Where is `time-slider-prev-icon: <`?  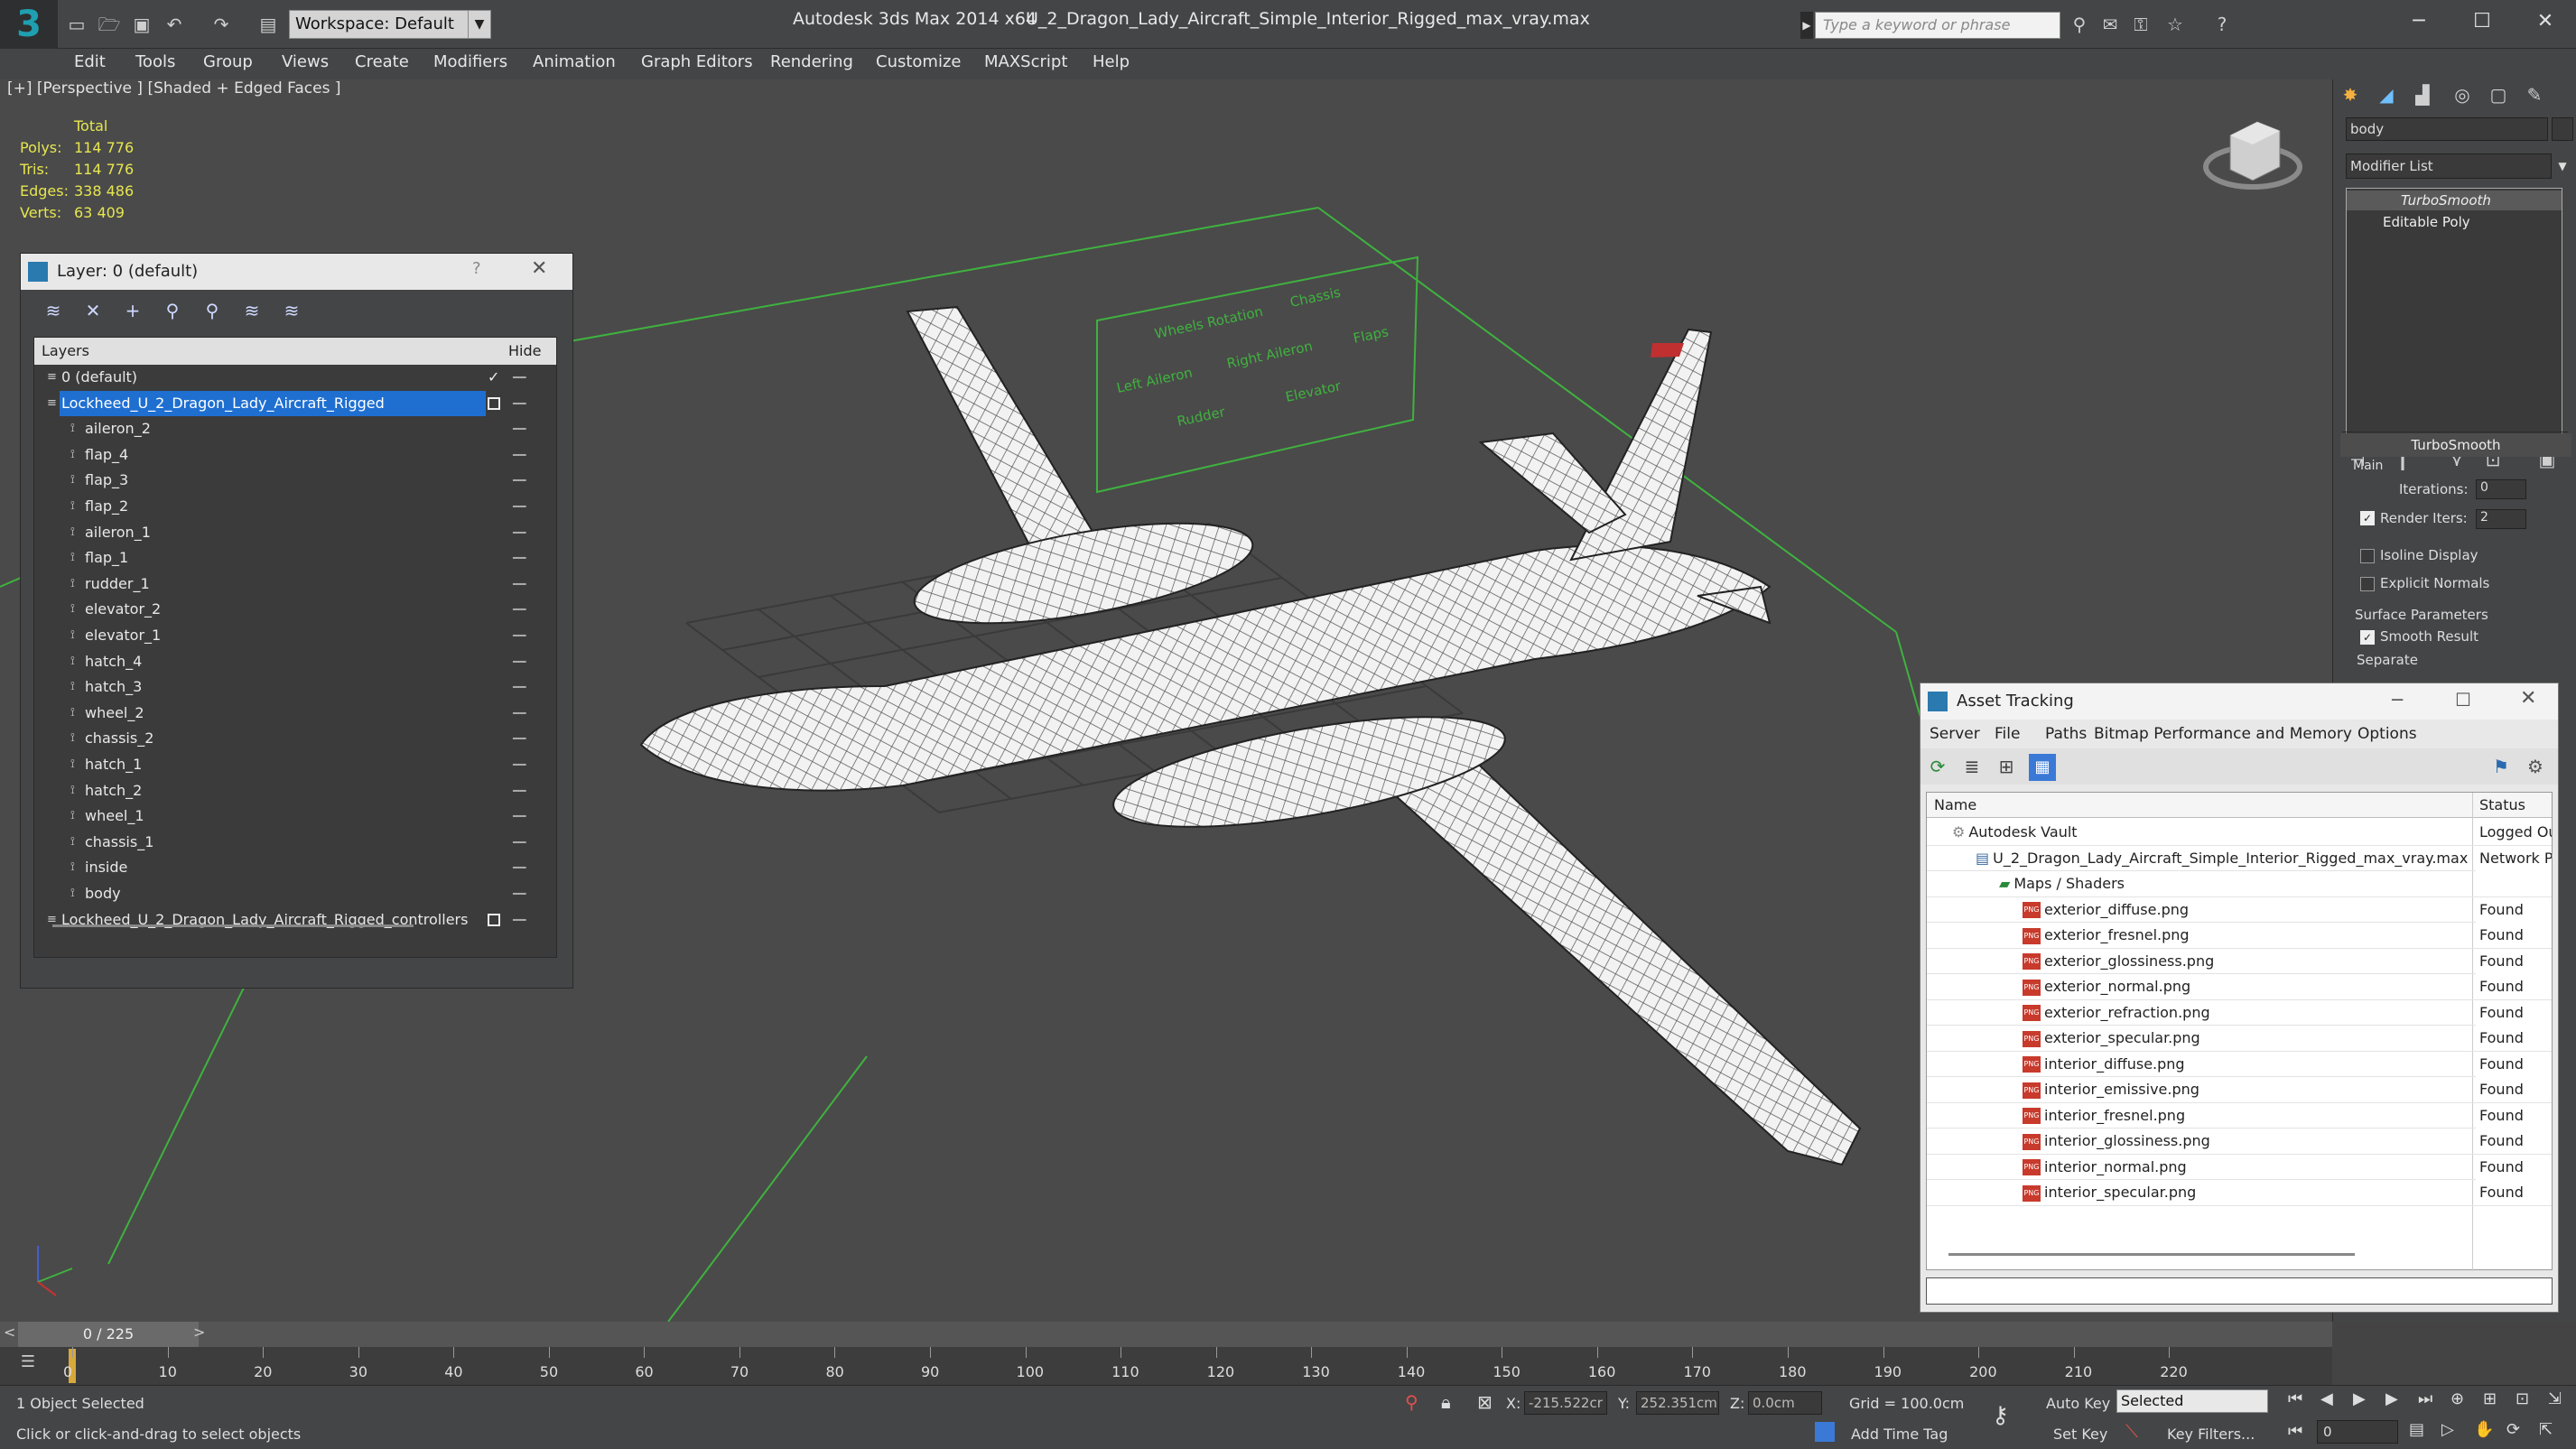
time-slider-prev-icon: < is located at coordinates (11, 1334).